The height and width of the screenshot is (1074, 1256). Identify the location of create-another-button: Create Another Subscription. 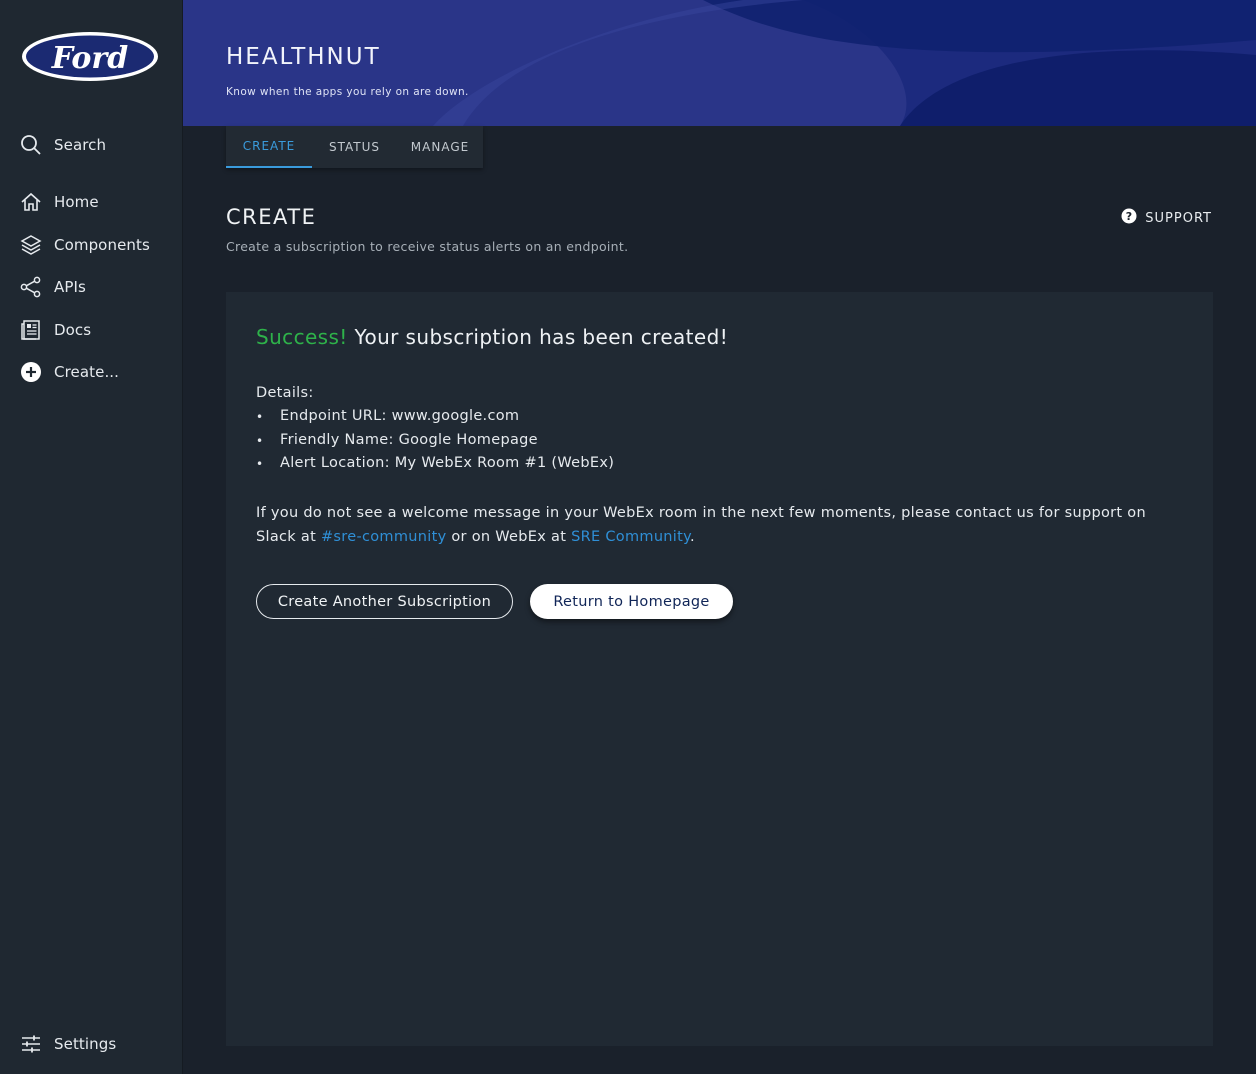
(384, 601).